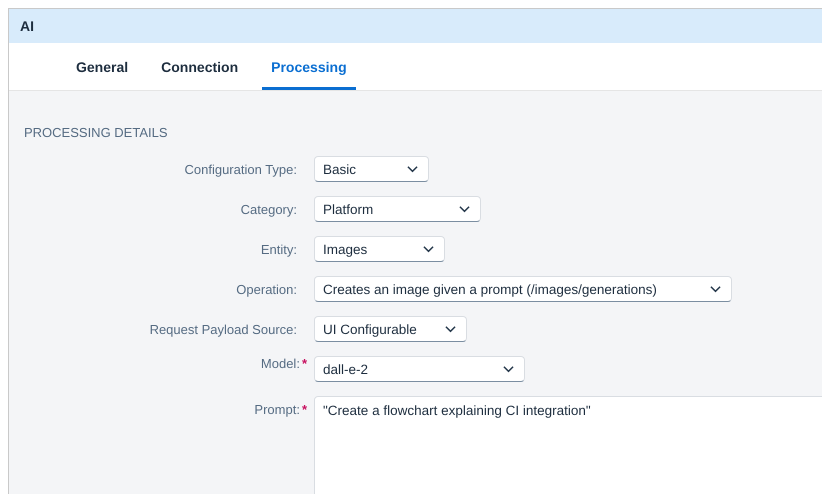 This screenshot has width=822, height=494. What do you see at coordinates (568, 445) in the screenshot?
I see `text-area: "Create a flowchart explaining CI integration"` at bounding box center [568, 445].